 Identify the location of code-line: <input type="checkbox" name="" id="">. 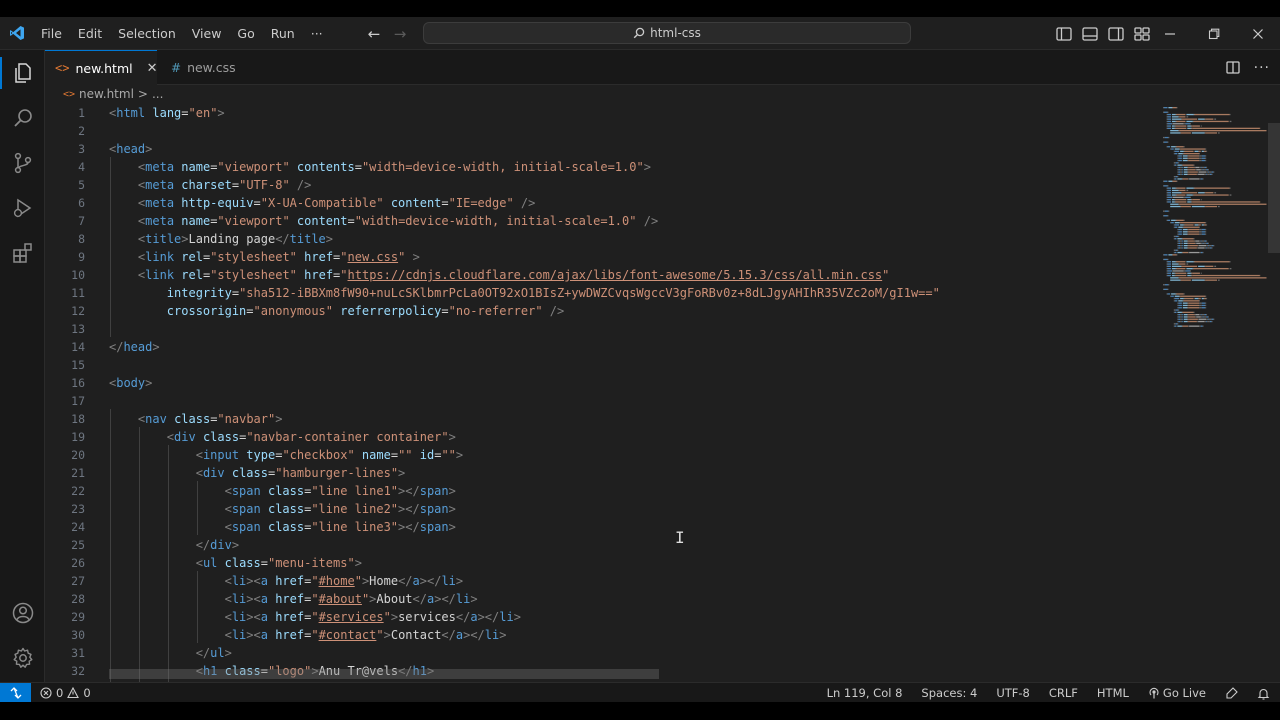
(286, 455).